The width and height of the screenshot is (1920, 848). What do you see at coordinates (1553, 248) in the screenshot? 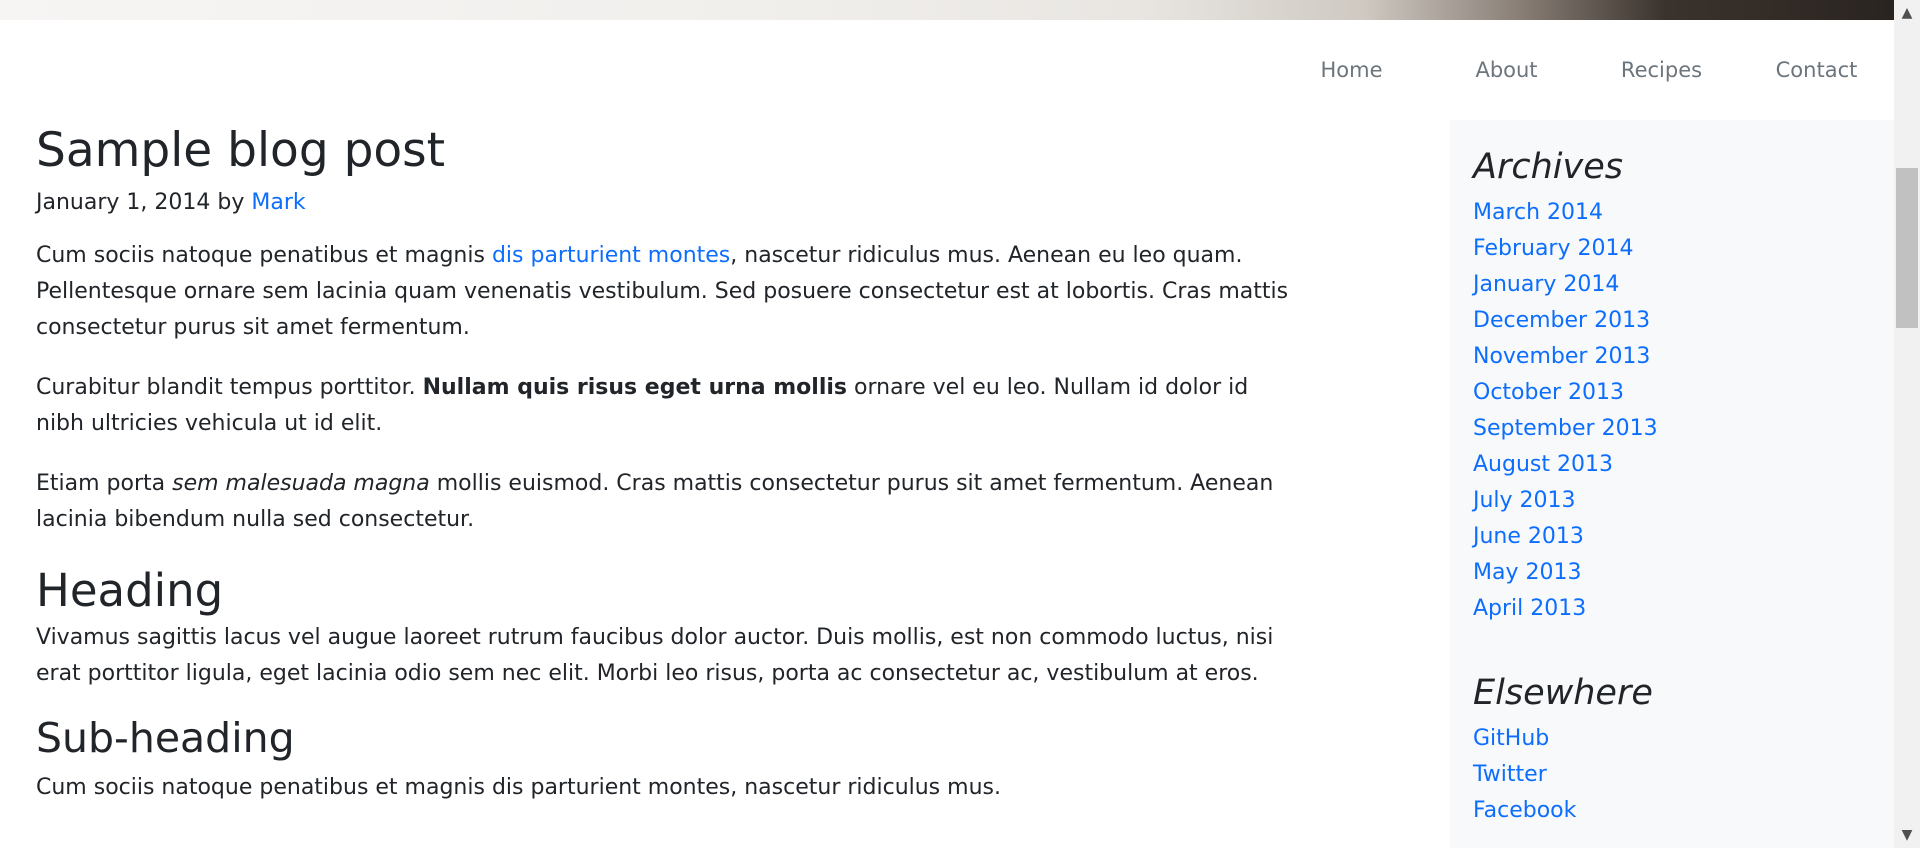
I see `archive-link: February 2014` at bounding box center [1553, 248].